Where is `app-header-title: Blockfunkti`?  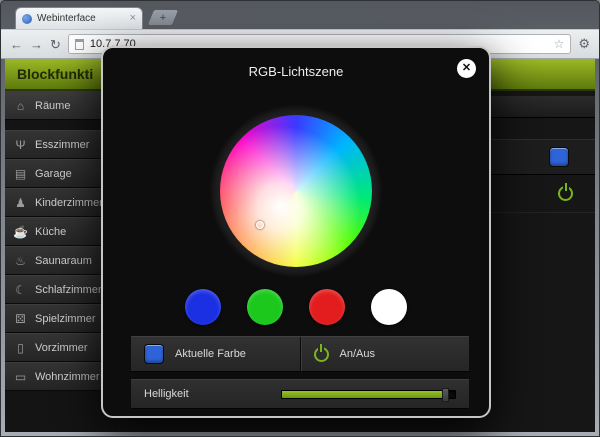 app-header-title: Blockfunkti is located at coordinates (55, 74).